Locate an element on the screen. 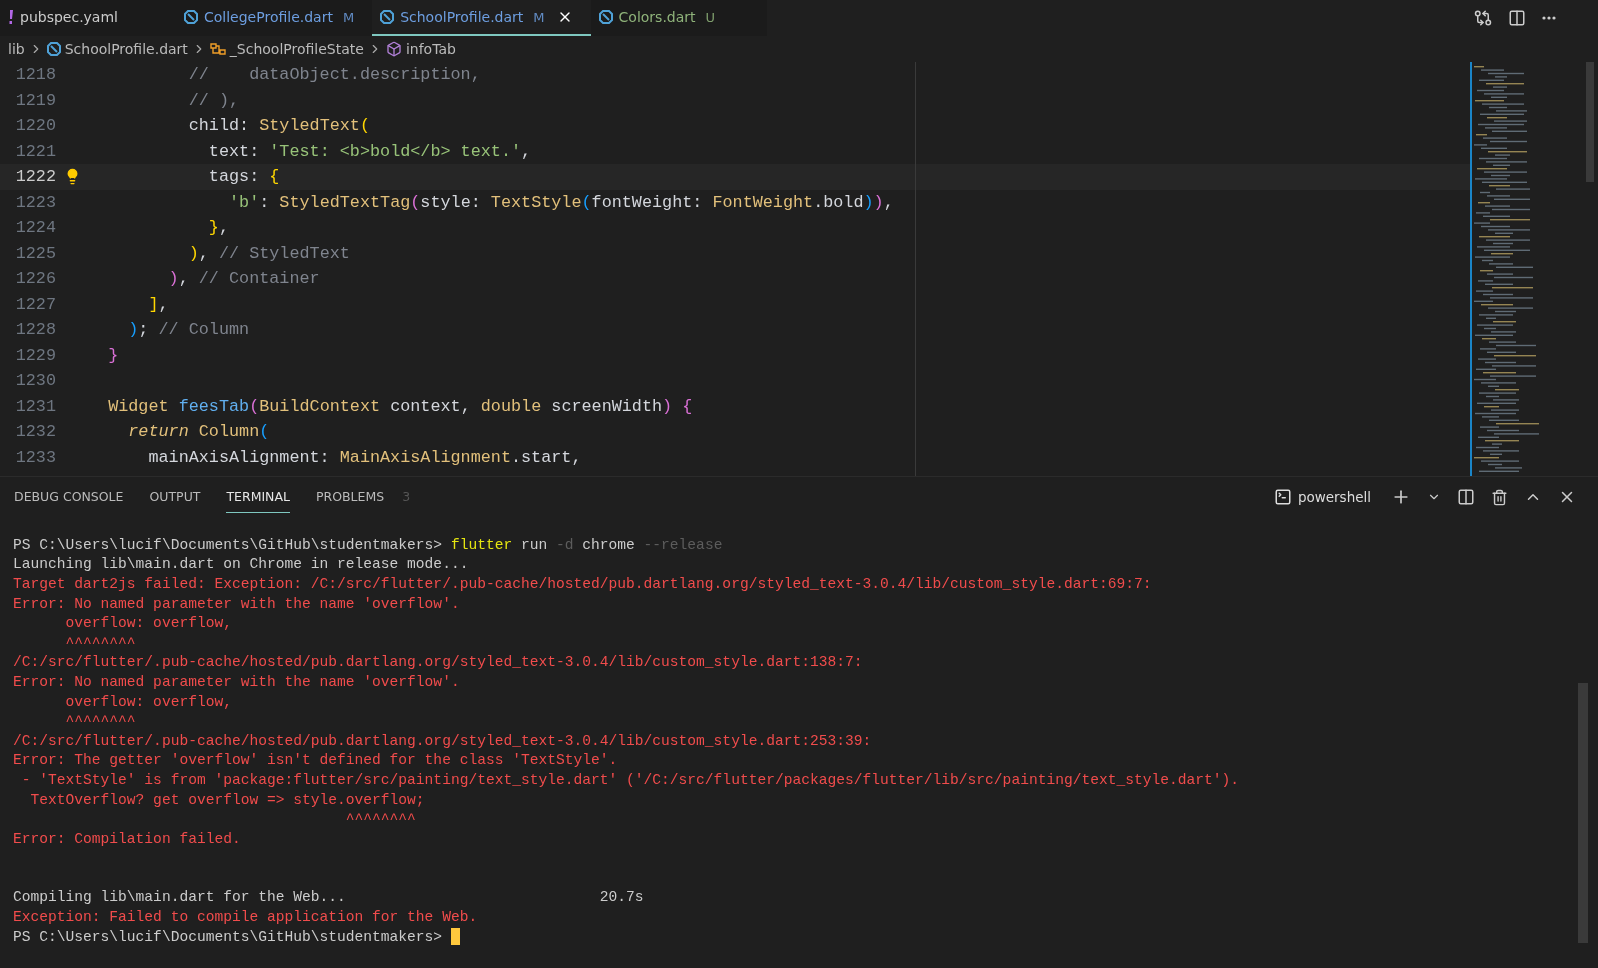  compare-icon is located at coordinates (1483, 18).